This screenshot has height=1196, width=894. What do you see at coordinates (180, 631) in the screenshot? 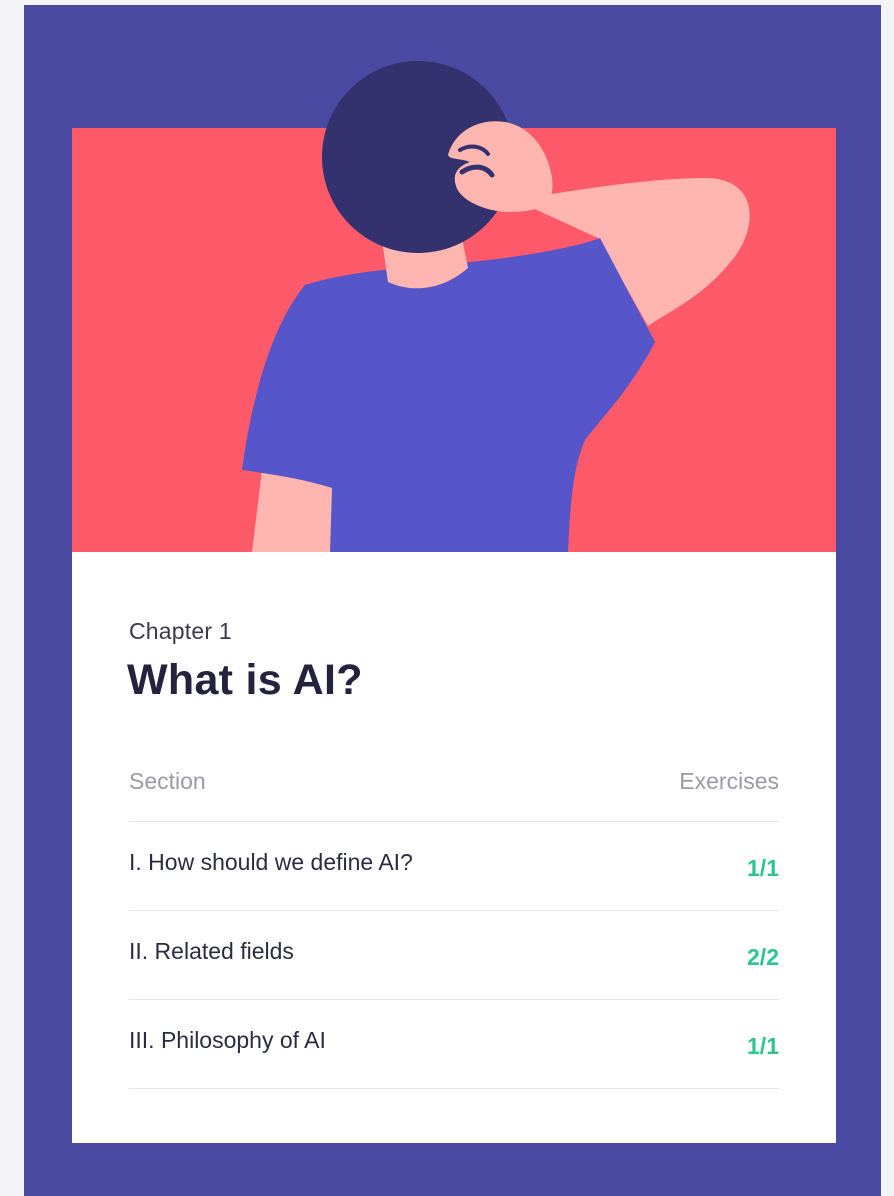
I see `chapter-number: Chapter 1` at bounding box center [180, 631].